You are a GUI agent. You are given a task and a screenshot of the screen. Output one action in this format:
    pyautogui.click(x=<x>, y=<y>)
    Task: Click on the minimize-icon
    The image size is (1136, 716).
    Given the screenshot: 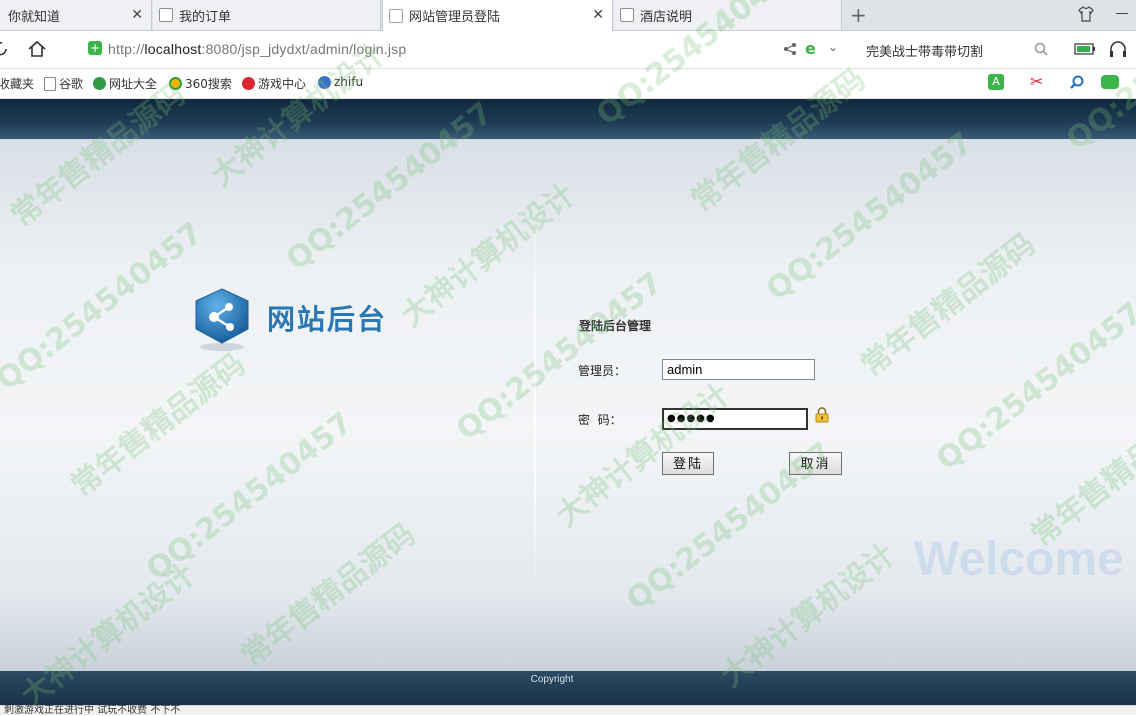 What is the action you would take?
    pyautogui.click(x=1122, y=13)
    